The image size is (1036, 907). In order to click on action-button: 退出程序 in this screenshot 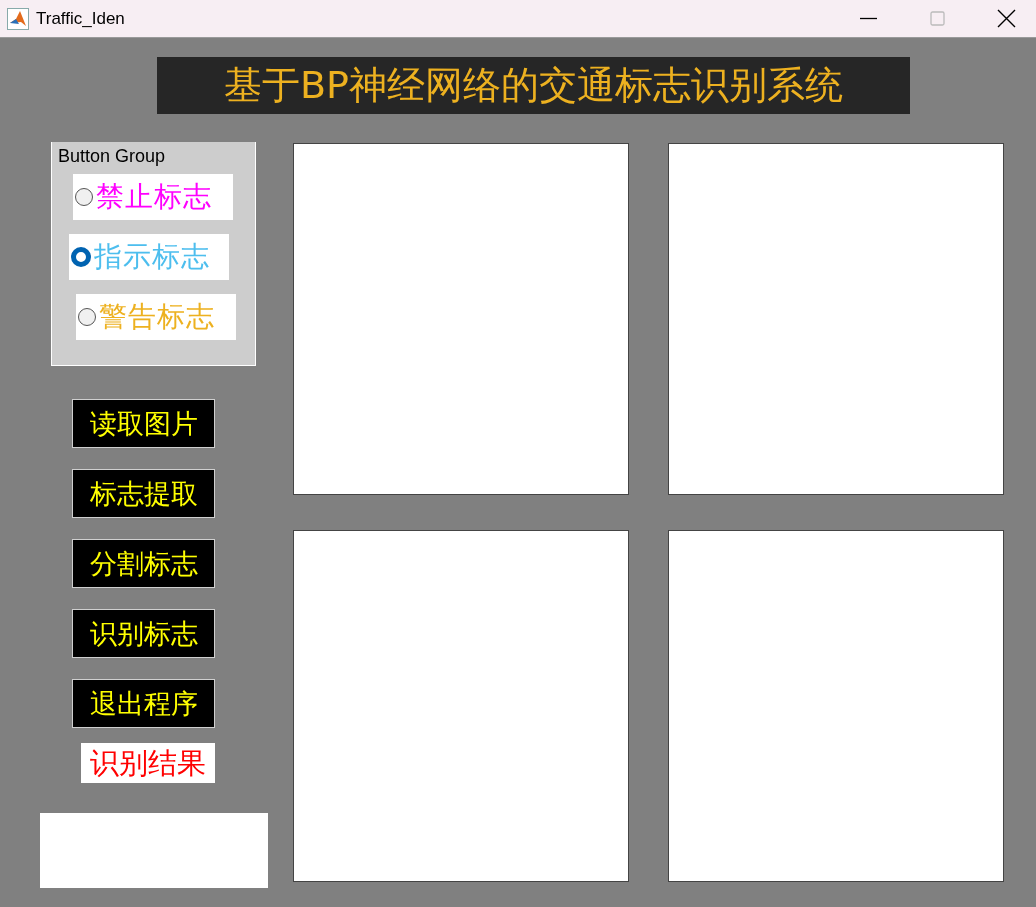, I will do `click(143, 703)`.